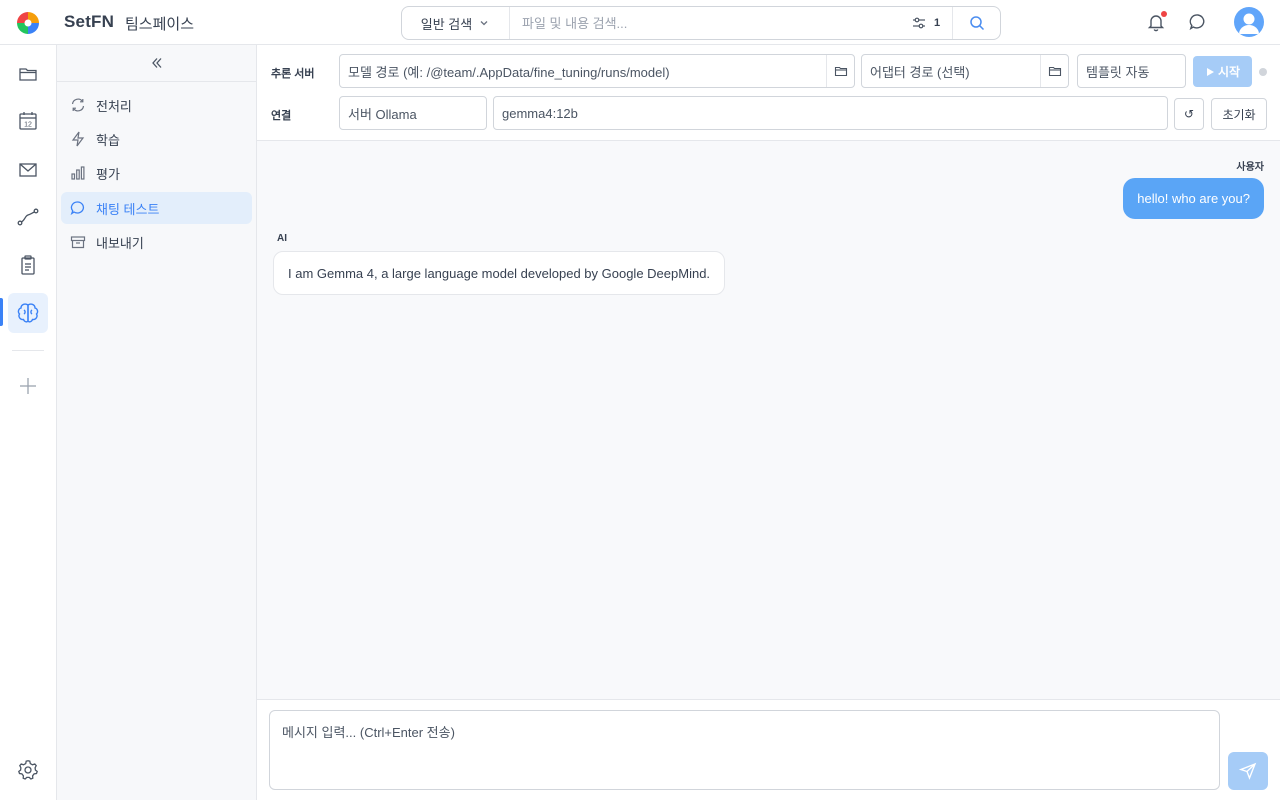 Image resolution: width=1280 pixels, height=800 pixels. Describe the element at coordinates (108, 174) in the screenshot. I see `nav-item-label: 평가` at that location.